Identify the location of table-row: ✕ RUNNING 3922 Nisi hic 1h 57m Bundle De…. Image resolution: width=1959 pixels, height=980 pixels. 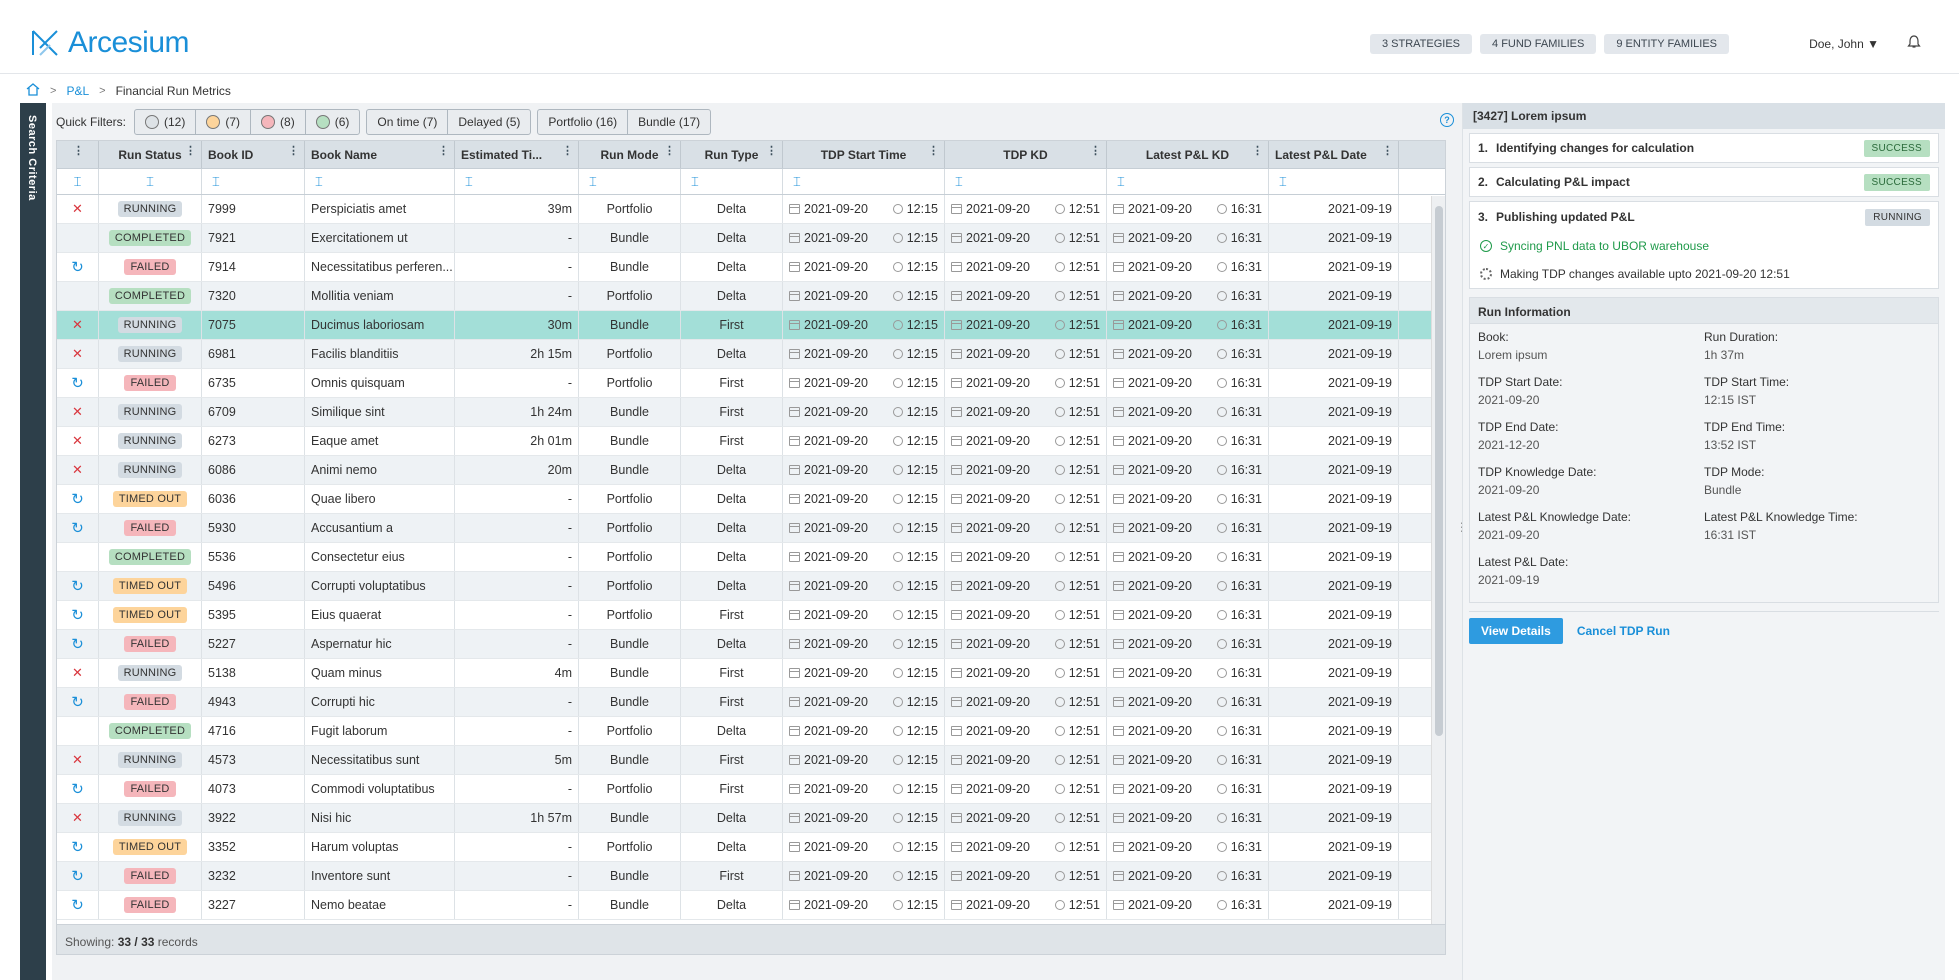
(751, 818).